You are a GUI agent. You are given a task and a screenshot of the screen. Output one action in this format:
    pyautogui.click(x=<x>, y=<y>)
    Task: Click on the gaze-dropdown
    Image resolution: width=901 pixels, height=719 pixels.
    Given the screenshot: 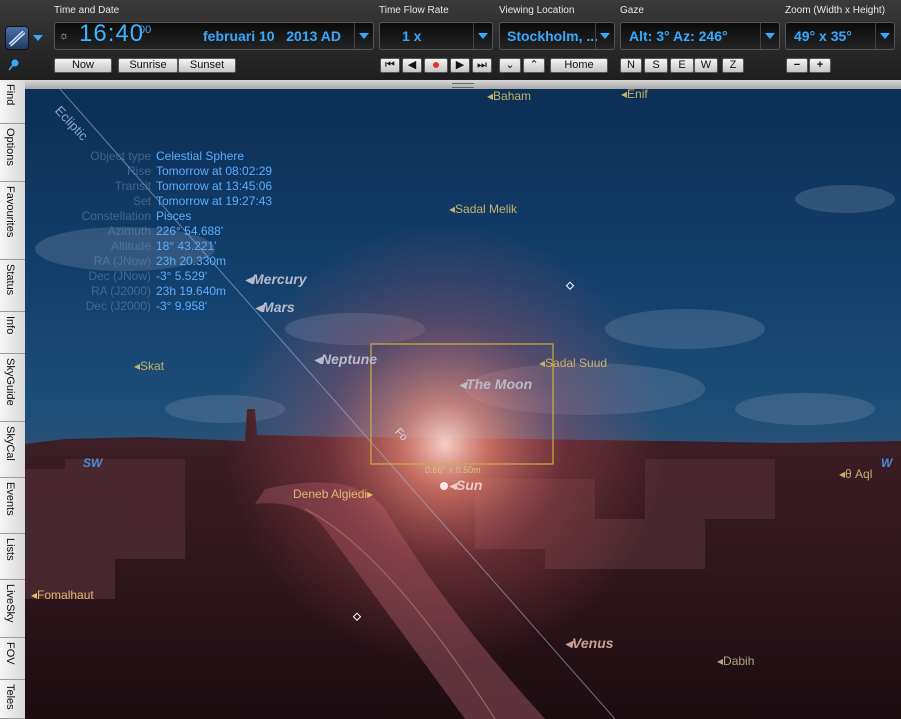 What is the action you would take?
    pyautogui.click(x=769, y=36)
    